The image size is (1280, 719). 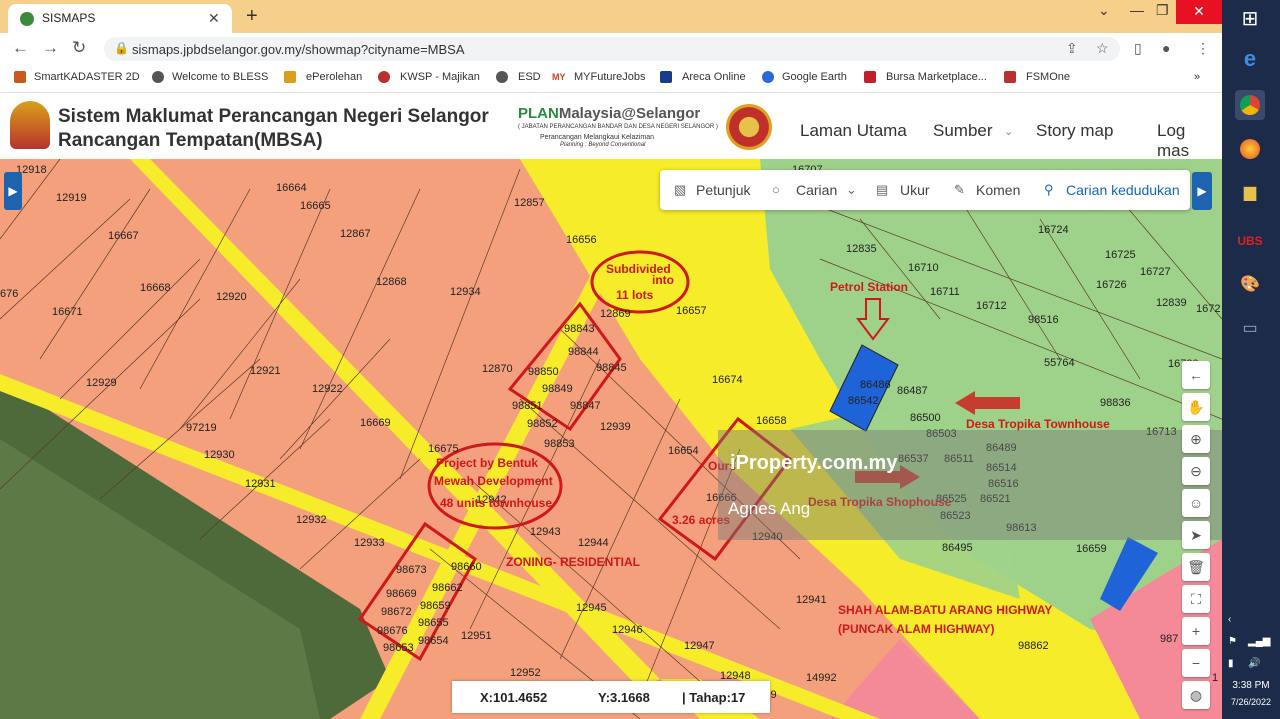 What do you see at coordinates (87, 77) in the screenshot?
I see `bookmark-item: SmartKADASTER 2D` at bounding box center [87, 77].